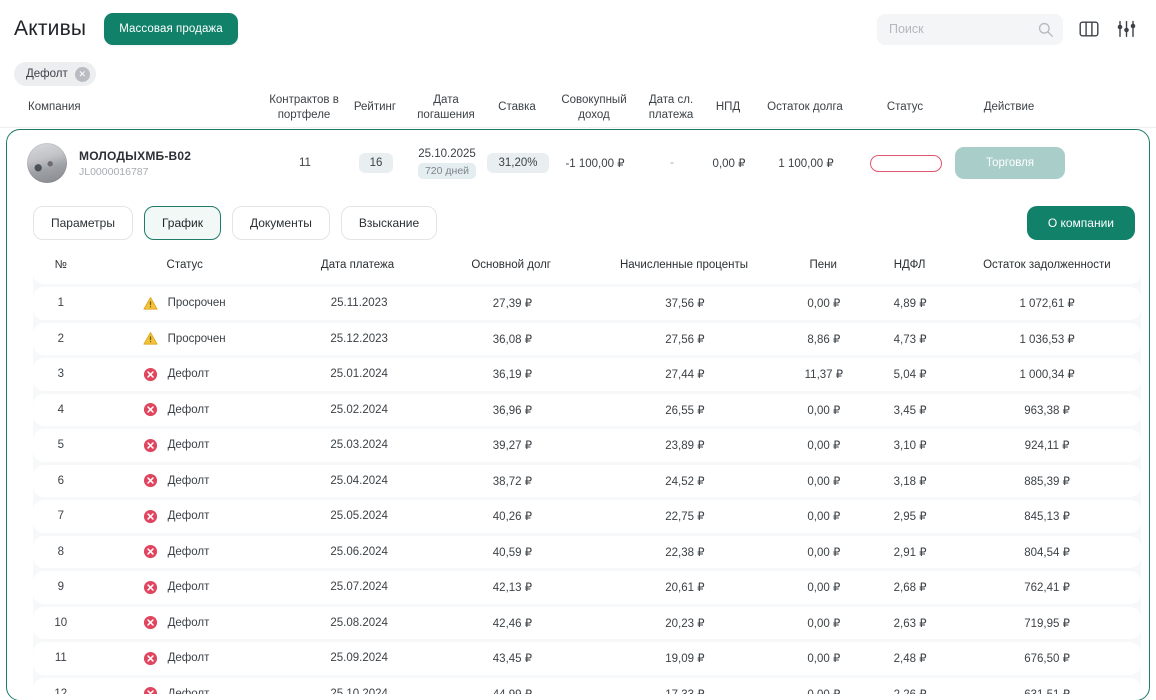  What do you see at coordinates (1047, 265) in the screenshot?
I see `schedule-column-rest: Остаток задолженности` at bounding box center [1047, 265].